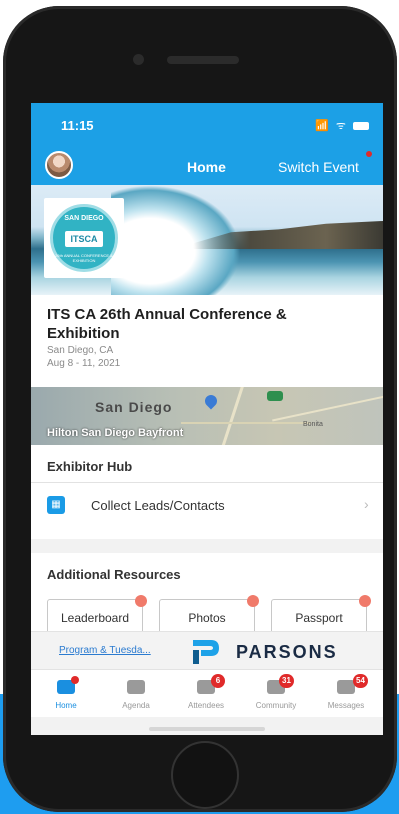 The width and height of the screenshot is (399, 814). What do you see at coordinates (286, 681) in the screenshot?
I see `community-badge: 31` at bounding box center [286, 681].